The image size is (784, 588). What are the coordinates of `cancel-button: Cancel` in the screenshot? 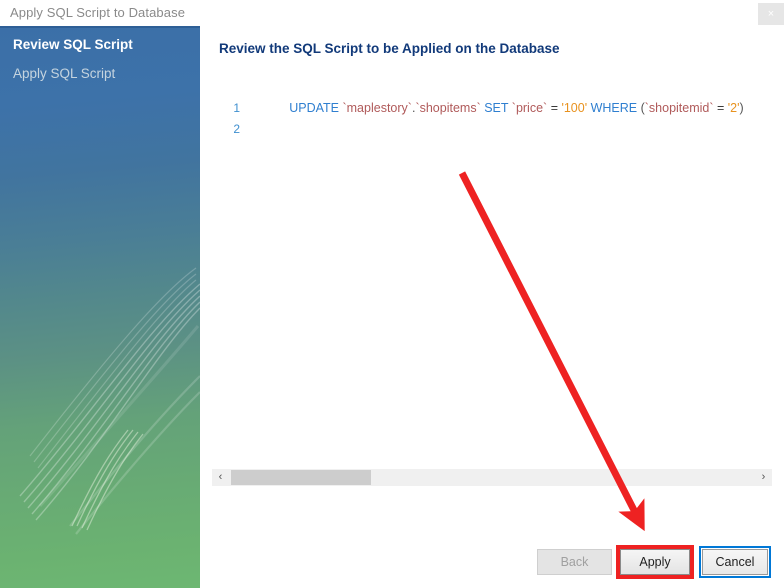 It's located at (735, 562).